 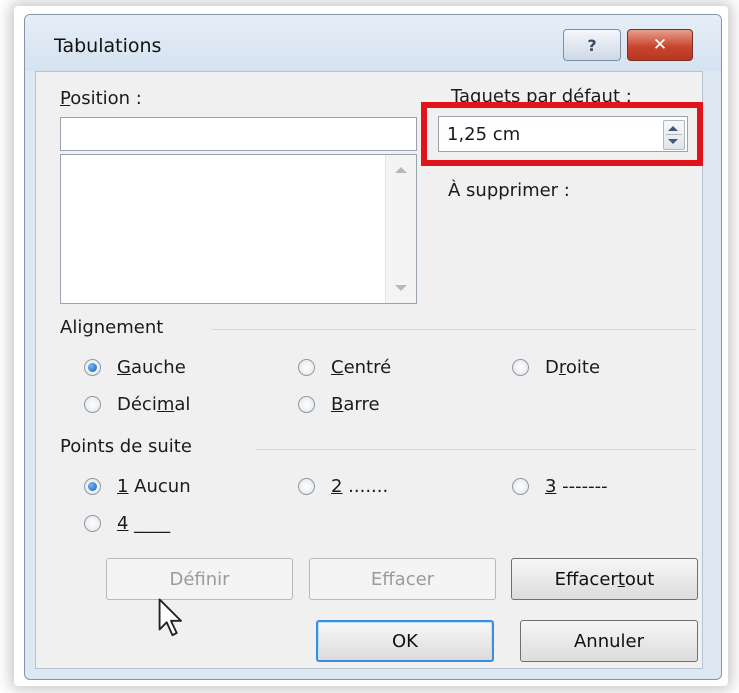 What do you see at coordinates (476, 449) in the screenshot?
I see `leaders-divider` at bounding box center [476, 449].